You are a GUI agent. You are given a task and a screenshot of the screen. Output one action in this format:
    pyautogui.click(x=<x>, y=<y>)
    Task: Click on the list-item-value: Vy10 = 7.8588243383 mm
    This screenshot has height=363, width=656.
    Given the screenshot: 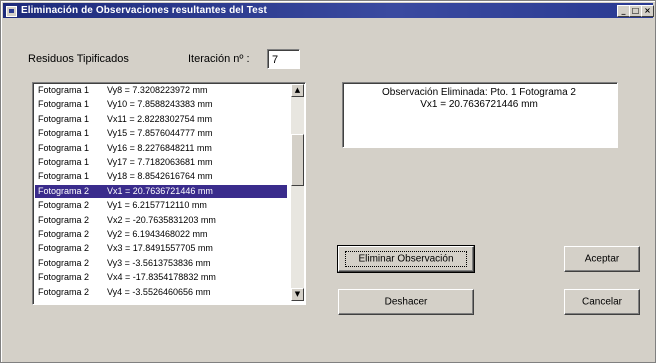 What is the action you would take?
    pyautogui.click(x=160, y=104)
    